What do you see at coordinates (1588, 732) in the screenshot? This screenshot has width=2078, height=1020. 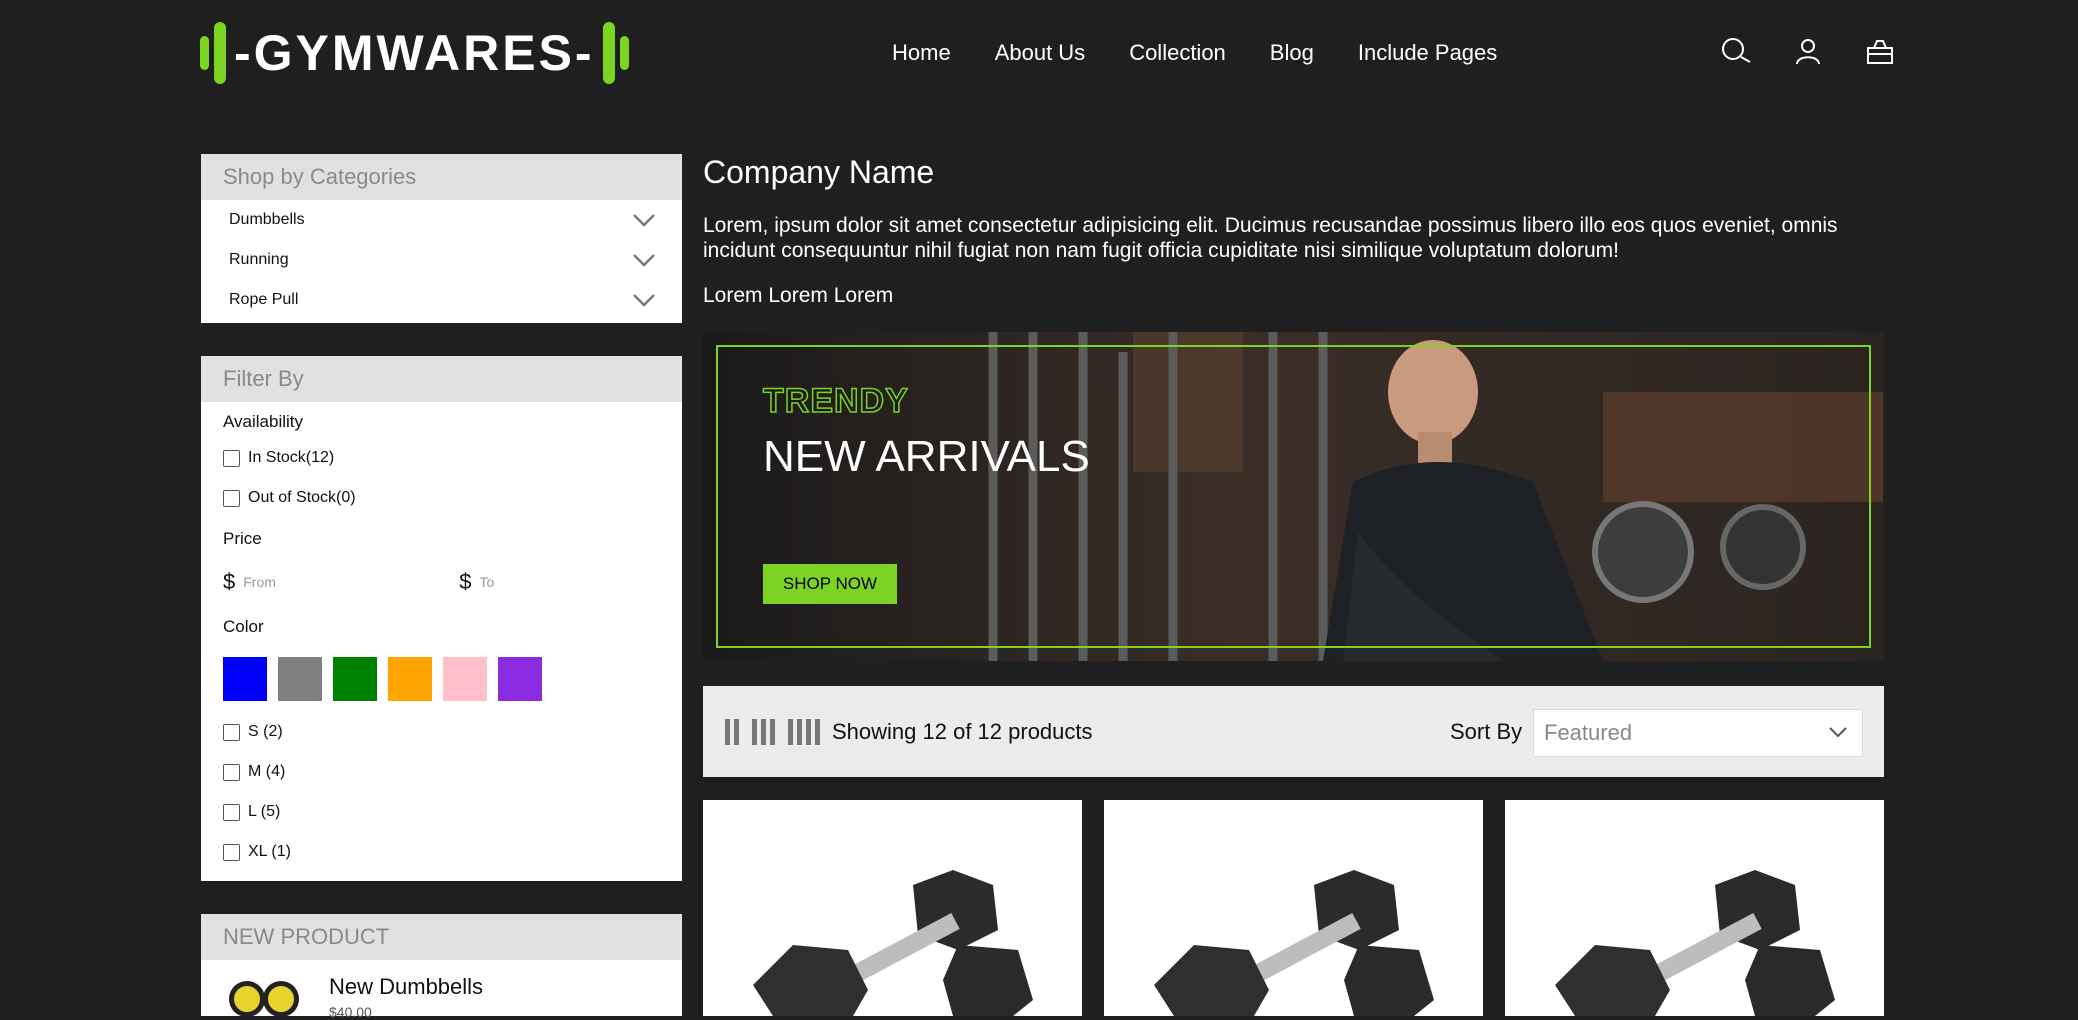 I see `sort-value: Featured` at bounding box center [1588, 732].